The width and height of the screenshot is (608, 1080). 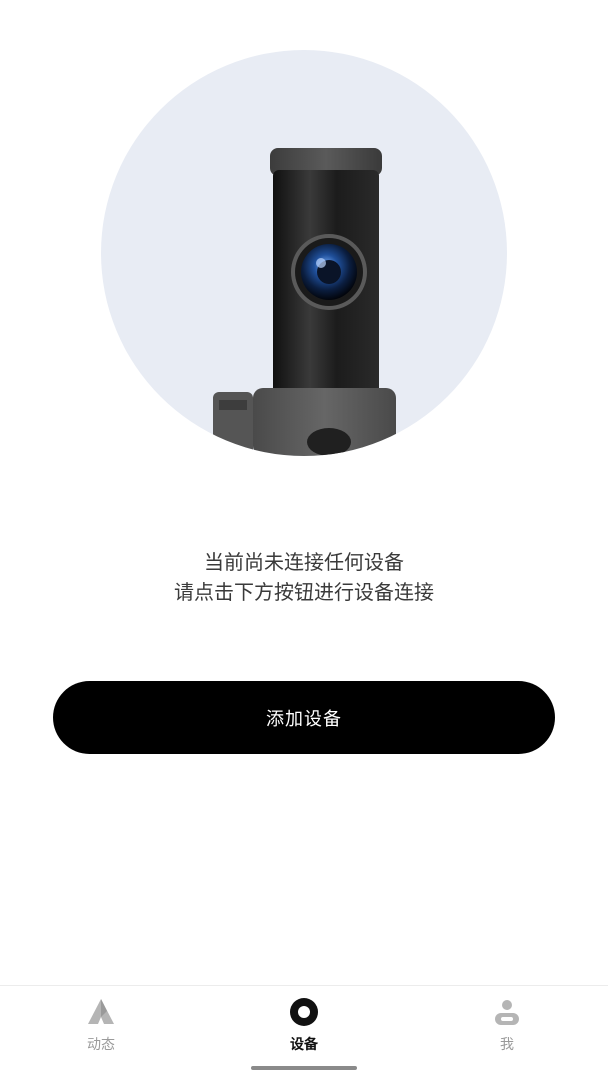 What do you see at coordinates (507, 1028) in the screenshot?
I see `tab-me: 我` at bounding box center [507, 1028].